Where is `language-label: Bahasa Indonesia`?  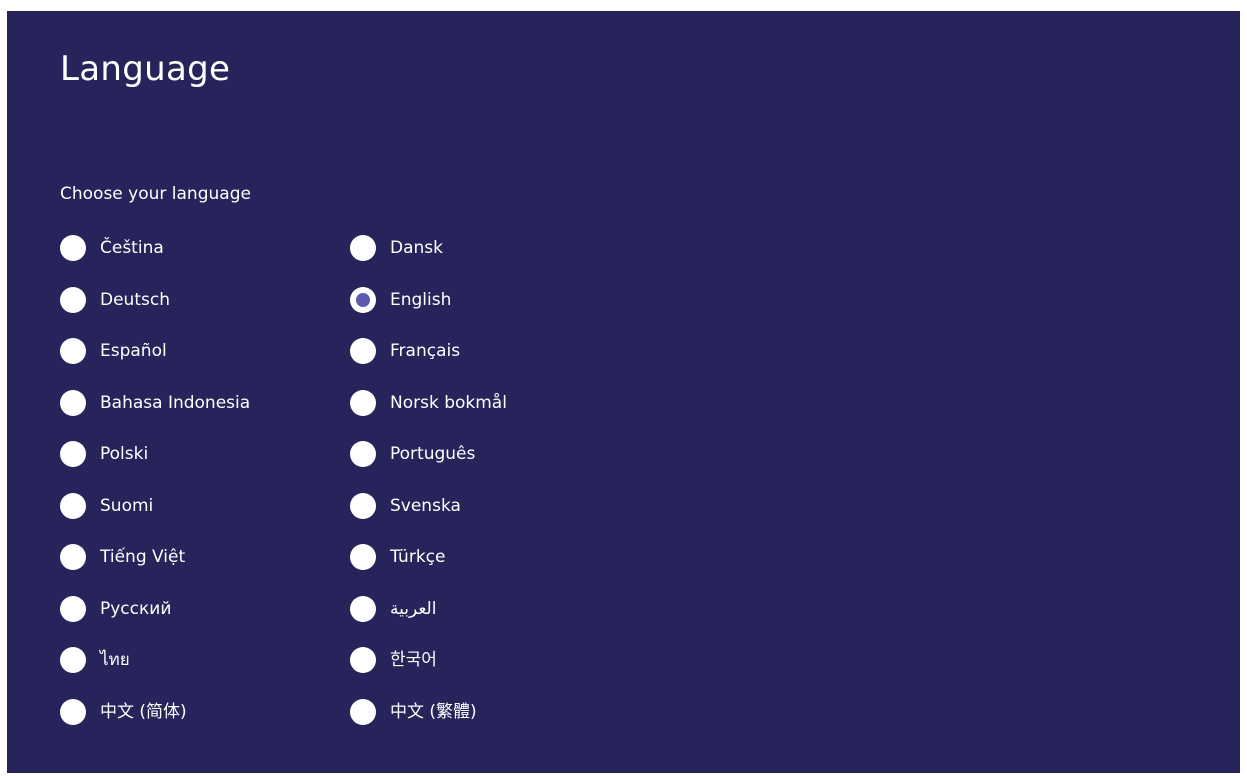
language-label: Bahasa Indonesia is located at coordinates (175, 403).